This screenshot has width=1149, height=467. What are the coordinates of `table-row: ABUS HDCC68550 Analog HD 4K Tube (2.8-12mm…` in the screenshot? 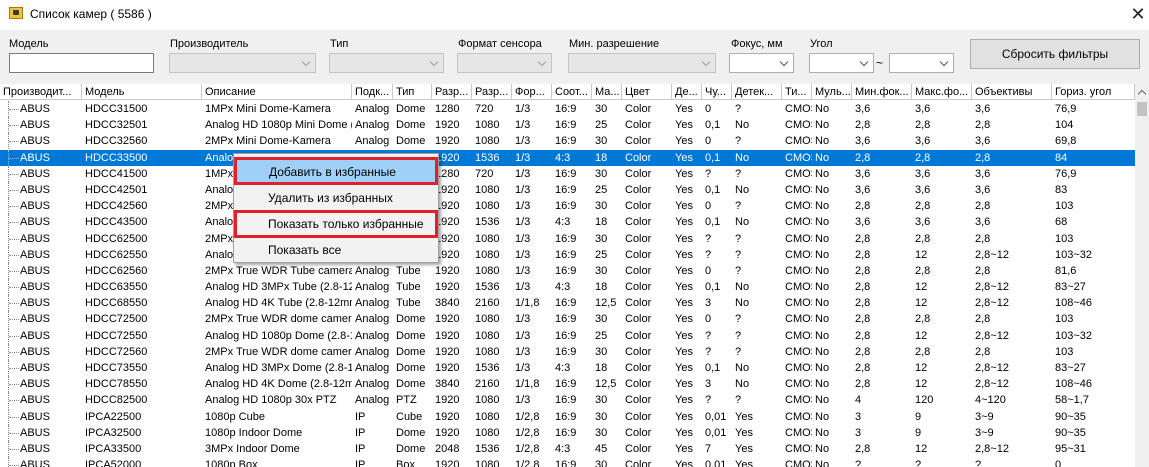 It's located at (567, 303).